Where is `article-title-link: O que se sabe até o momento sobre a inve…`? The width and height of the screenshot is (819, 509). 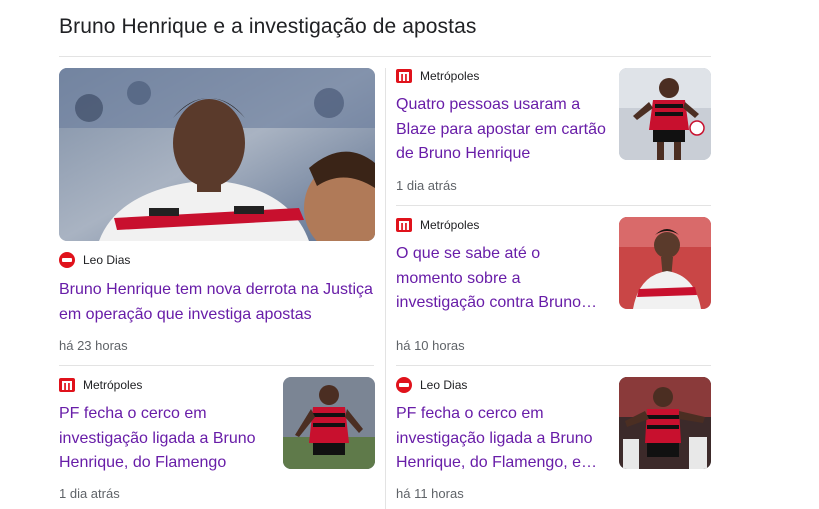
article-title-link: O que se sabe até o momento sobre a inve… is located at coordinates (503, 279).